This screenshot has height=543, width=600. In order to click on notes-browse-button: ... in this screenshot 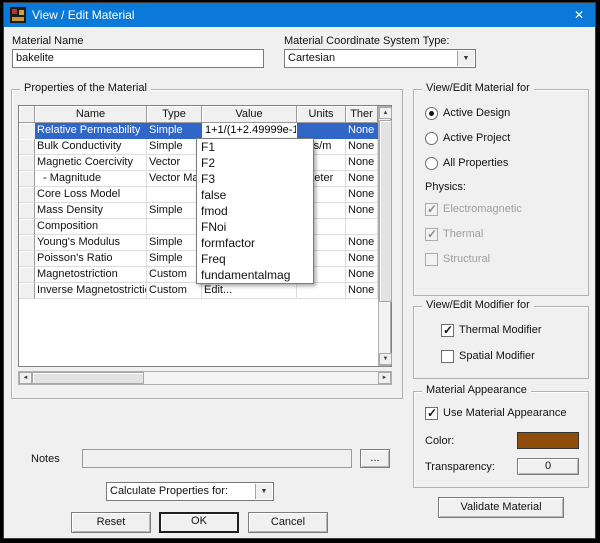, I will do `click(375, 458)`.